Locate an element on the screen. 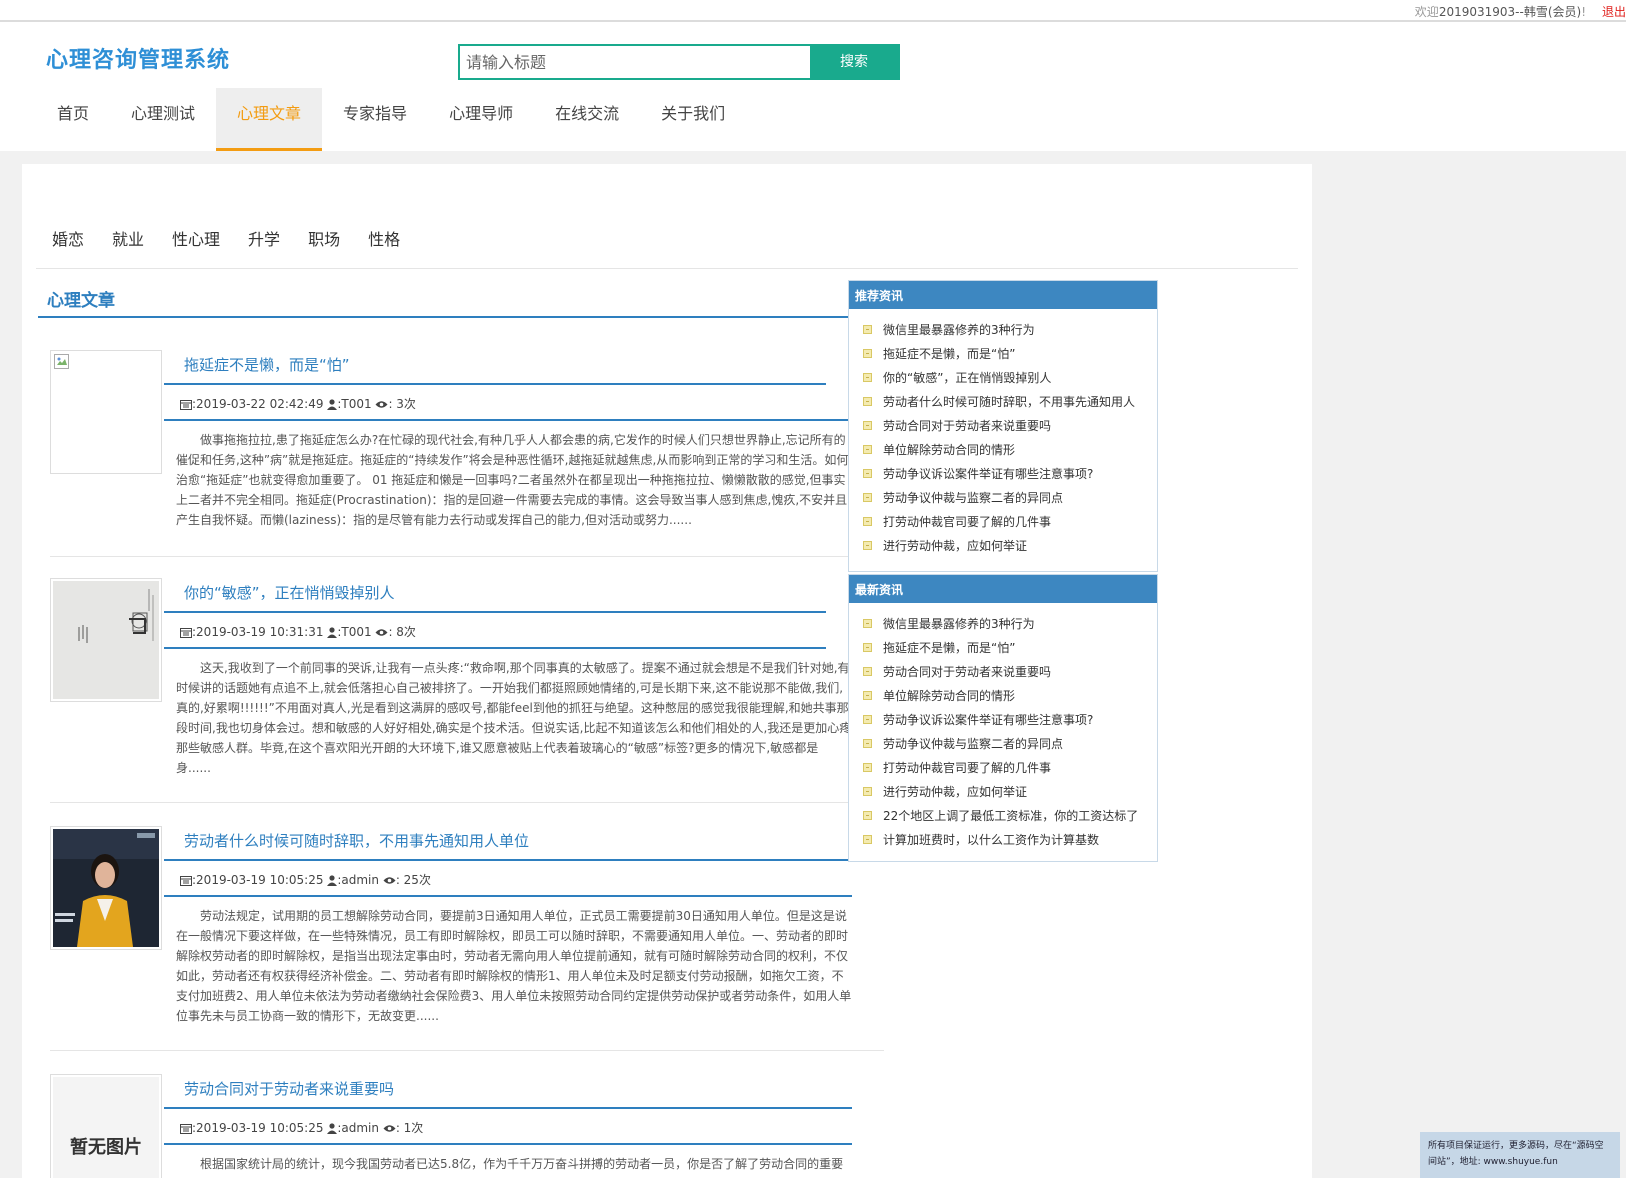 Image resolution: width=1626 pixels, height=1178 pixels. list-item: 你的“敏感”，正在悄悄毁掉别人 is located at coordinates (1010, 377).